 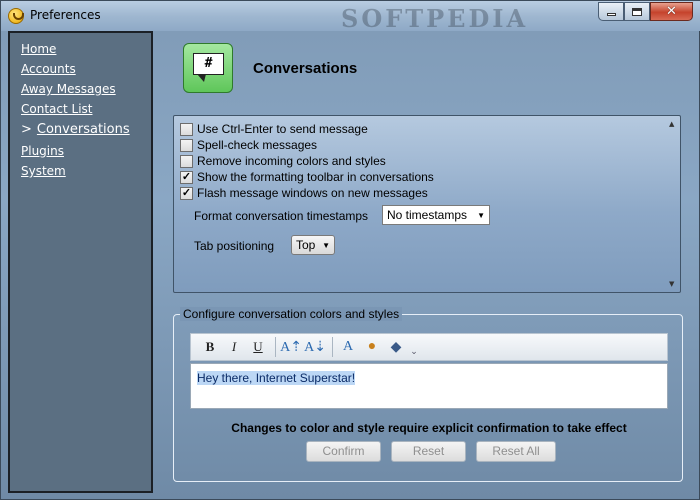 I want to click on title-bar: Preferences SOFTPEDIA ✕, so click(x=350, y=17).